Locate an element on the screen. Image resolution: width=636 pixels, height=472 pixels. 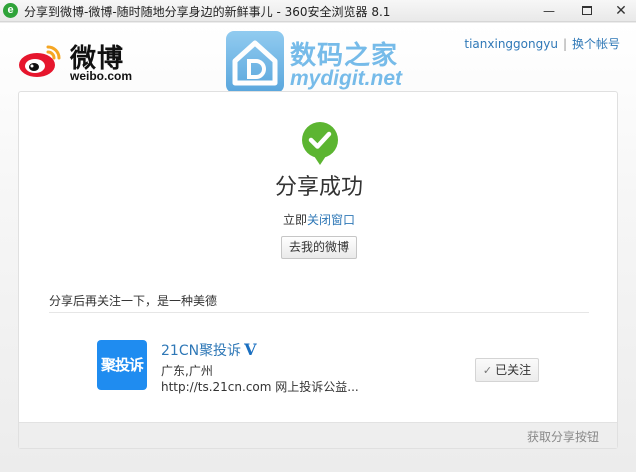
user-links: tianxinggongyu | 换个帐号 is located at coordinates (542, 43).